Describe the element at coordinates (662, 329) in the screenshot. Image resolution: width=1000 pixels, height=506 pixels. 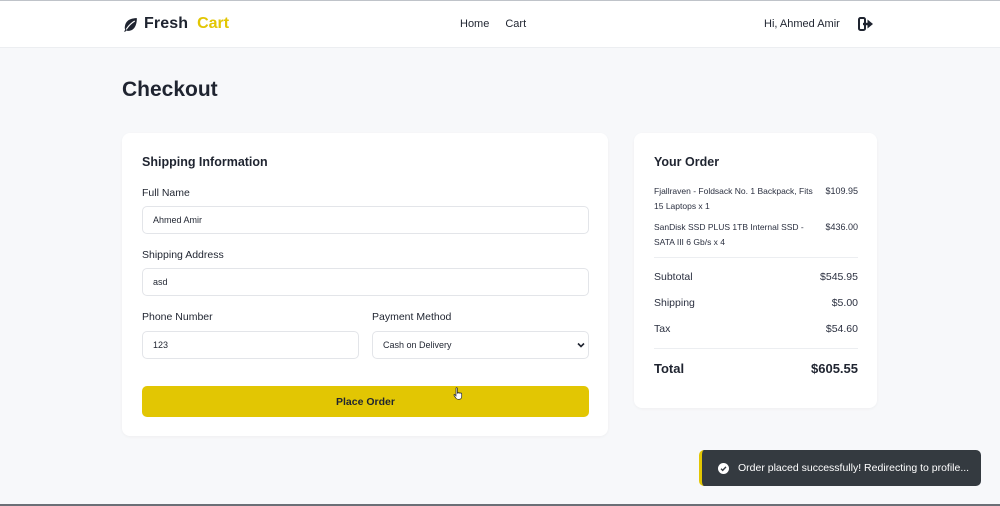
I see `tax-label: Tax` at that location.